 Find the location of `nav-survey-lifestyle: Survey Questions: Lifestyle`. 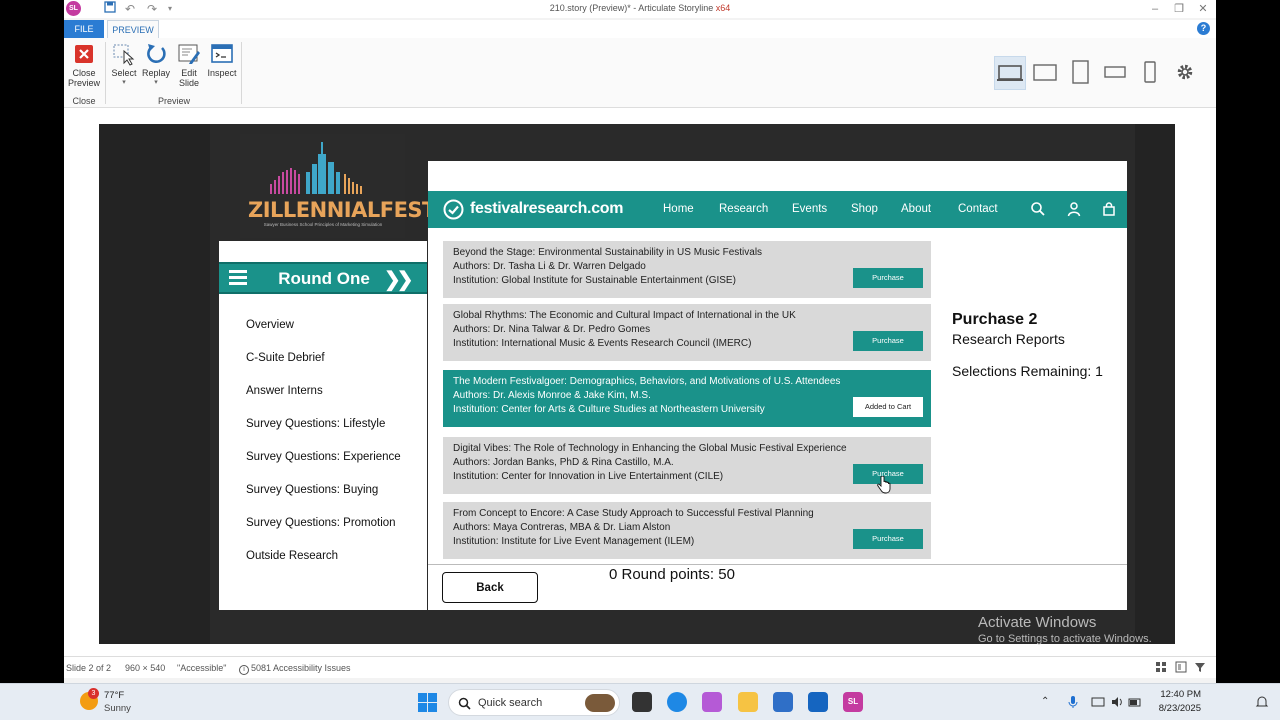

nav-survey-lifestyle: Survey Questions: Lifestyle is located at coordinates (315, 424).